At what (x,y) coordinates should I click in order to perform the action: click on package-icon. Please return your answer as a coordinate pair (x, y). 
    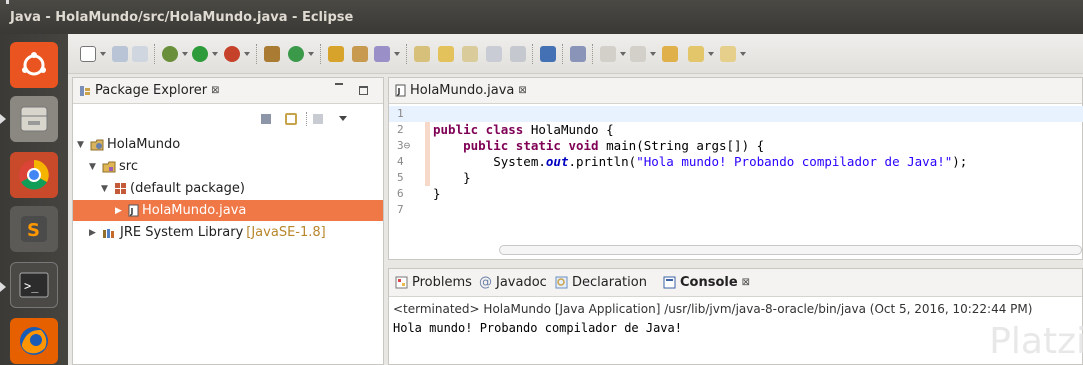
    Looking at the image, I should click on (120, 188).